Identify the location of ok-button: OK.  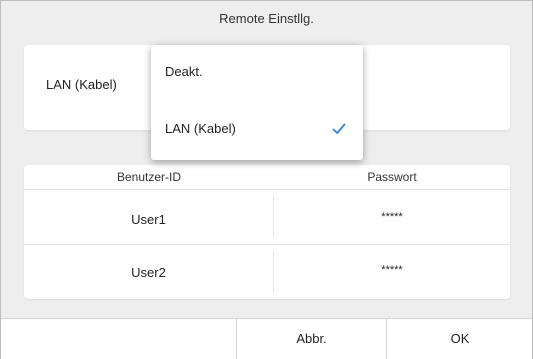
(459, 339).